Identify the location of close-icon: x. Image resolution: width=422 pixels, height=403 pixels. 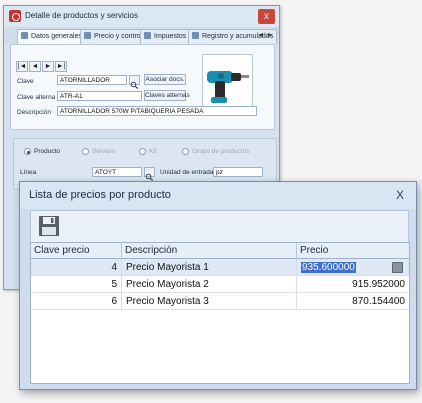
(266, 16).